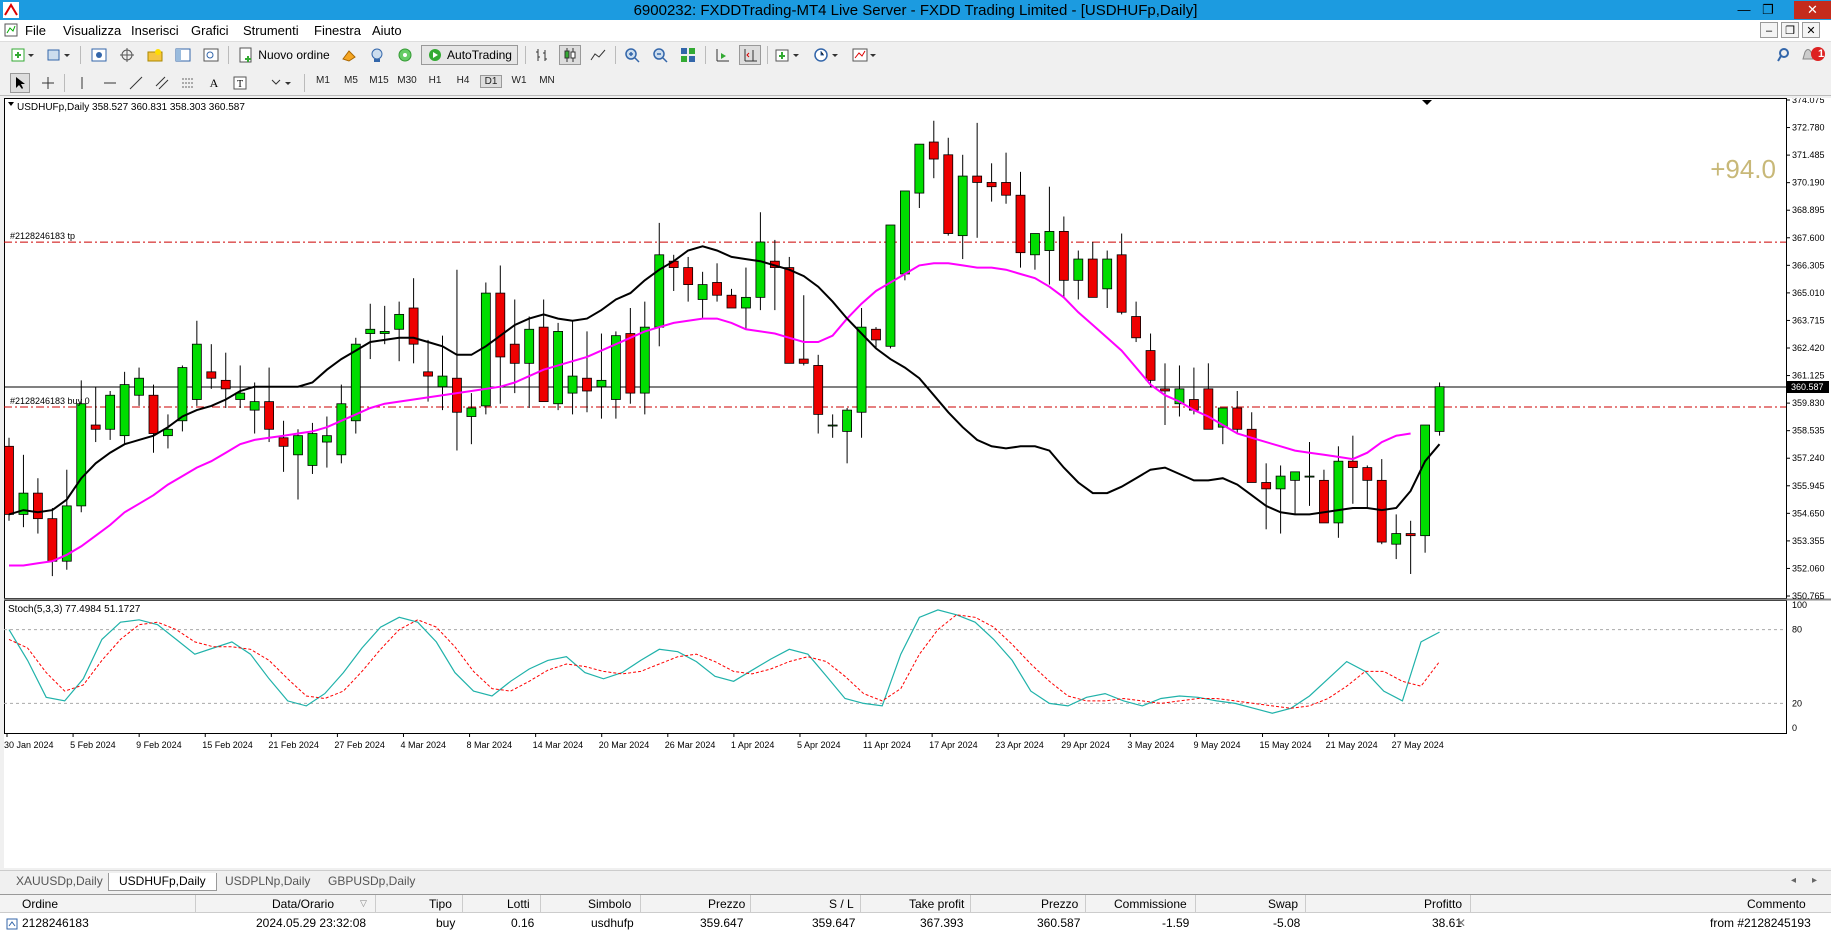  I want to click on timeframe-d1: D1, so click(491, 81).